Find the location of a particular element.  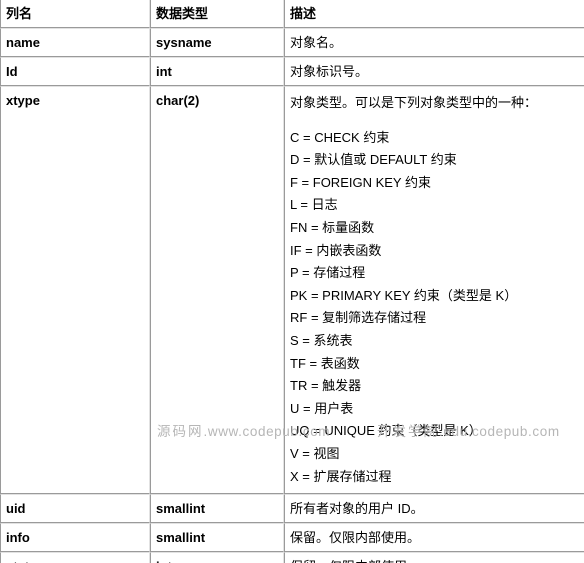

row-description: 对象名。 is located at coordinates (434, 42).